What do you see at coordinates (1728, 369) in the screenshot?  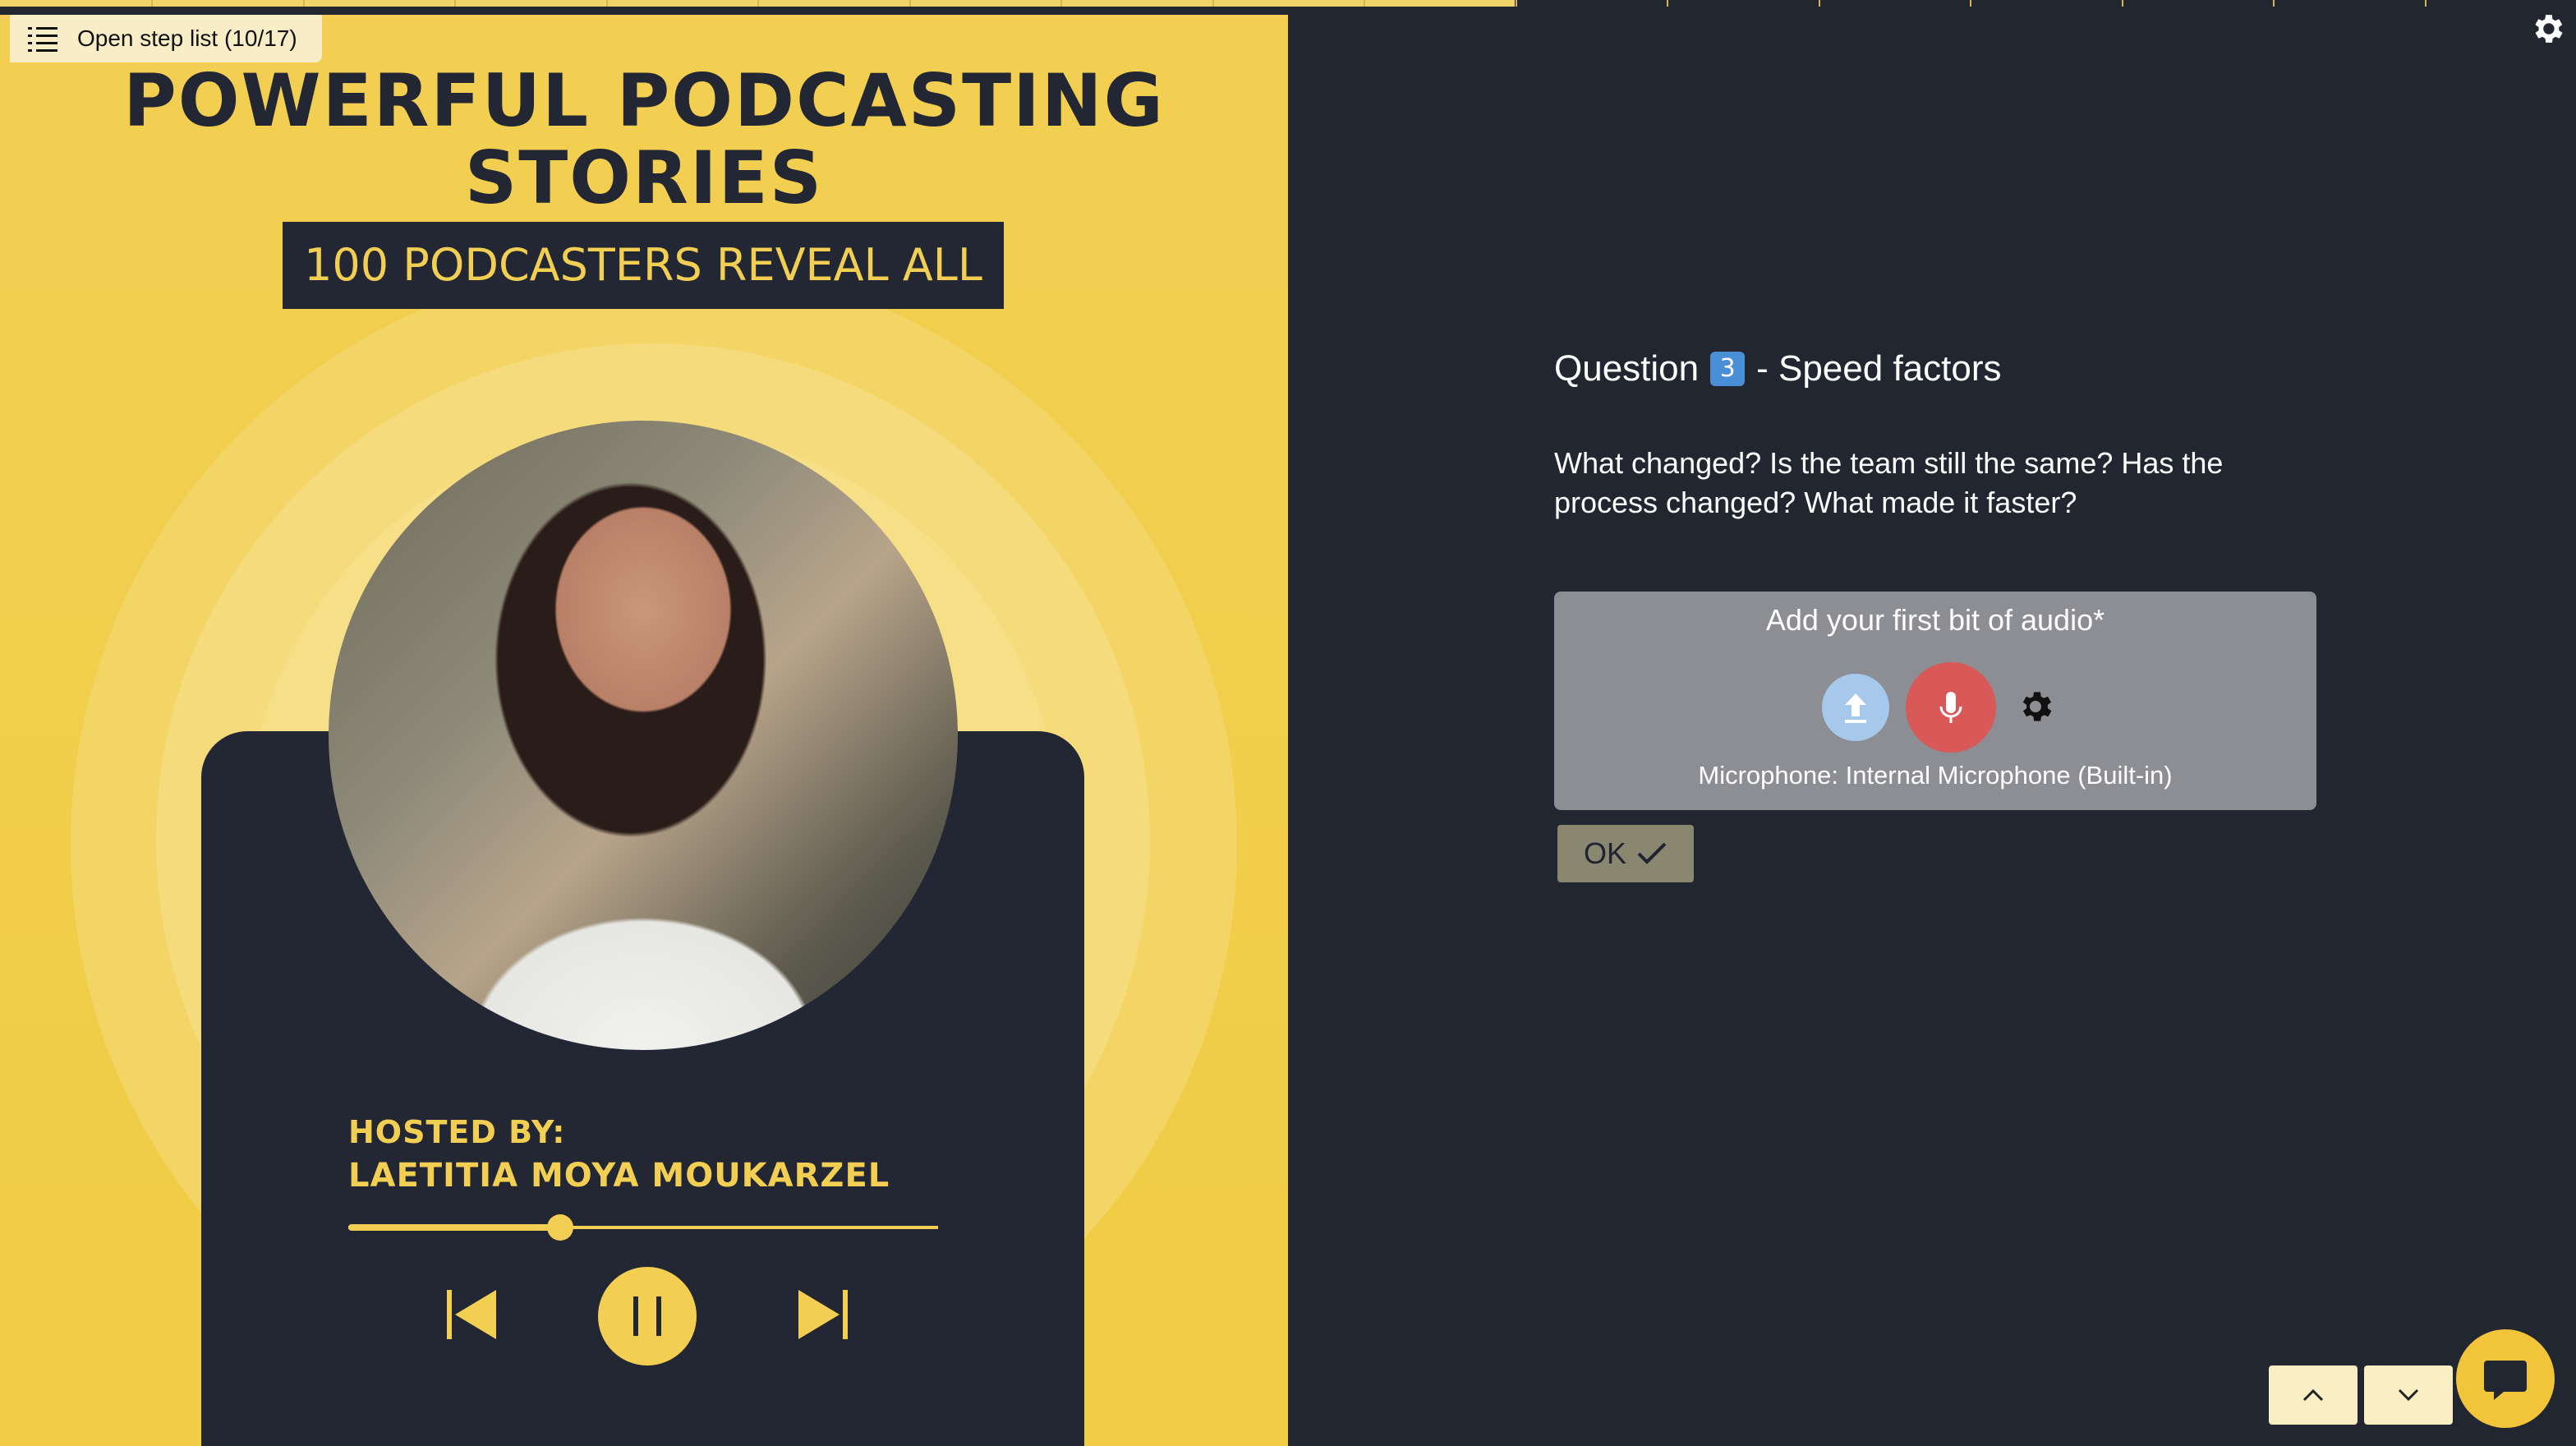 I see `question-number-badge: 3` at bounding box center [1728, 369].